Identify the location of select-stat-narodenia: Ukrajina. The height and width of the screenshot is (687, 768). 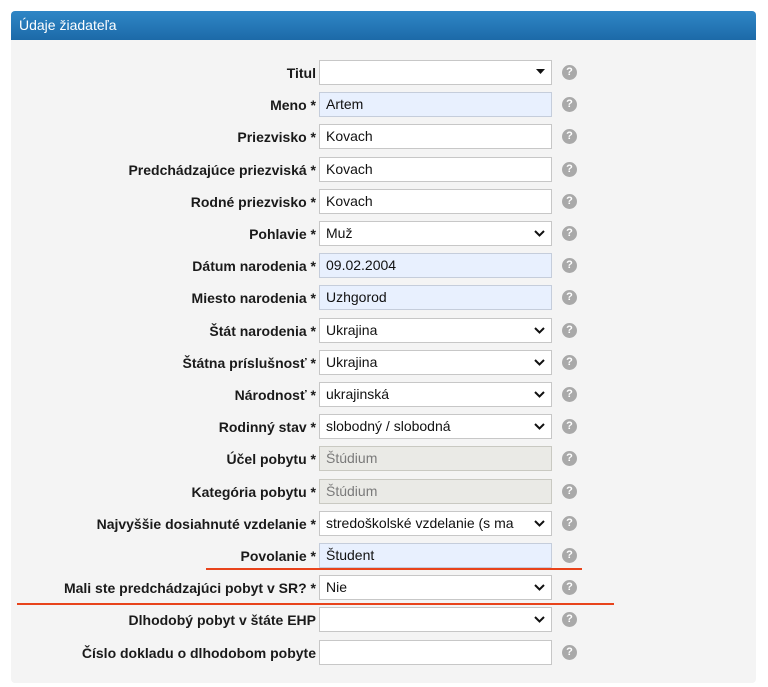
(435, 330).